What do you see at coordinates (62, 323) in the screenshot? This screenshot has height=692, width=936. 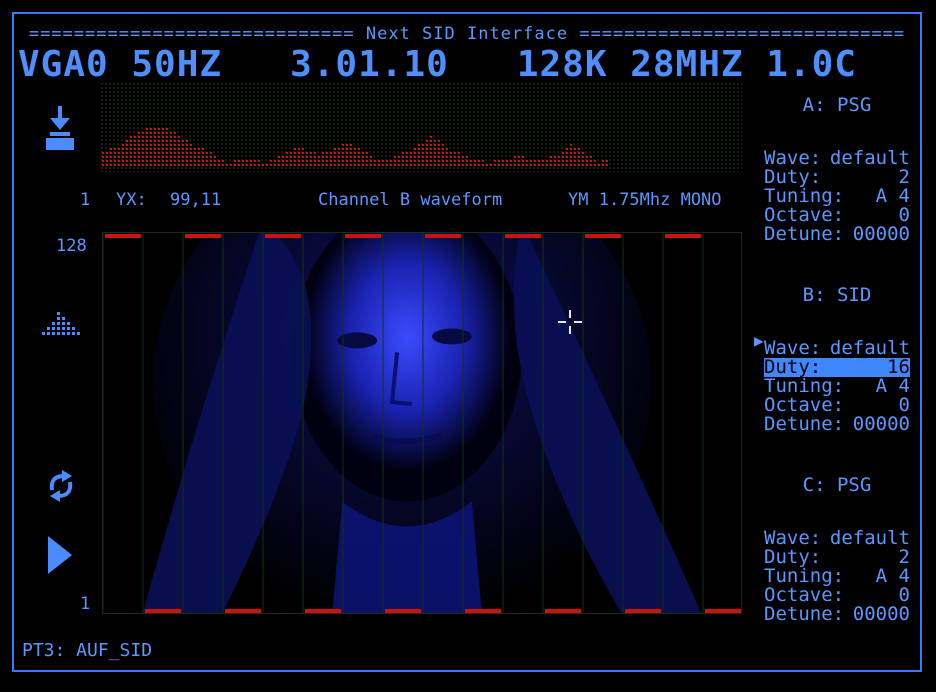 I see `equalizer-icon` at bounding box center [62, 323].